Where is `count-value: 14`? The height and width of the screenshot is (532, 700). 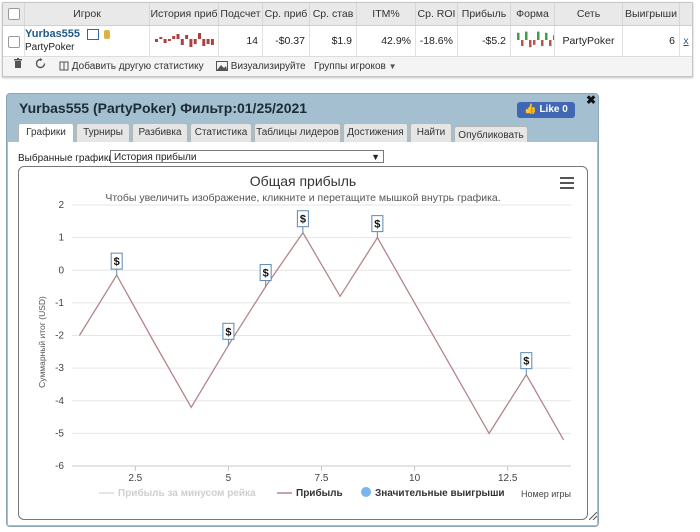 count-value: 14 is located at coordinates (241, 41).